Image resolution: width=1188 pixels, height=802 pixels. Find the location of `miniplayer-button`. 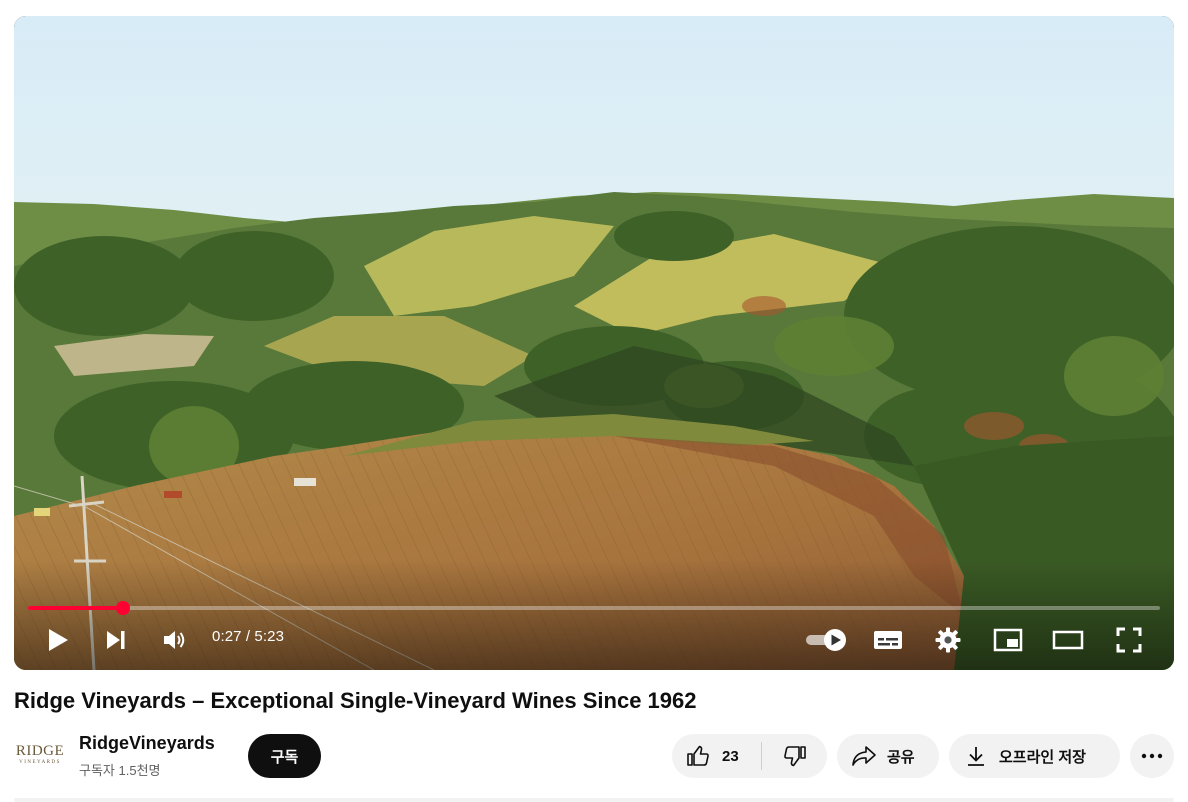

miniplayer-button is located at coordinates (1008, 640).